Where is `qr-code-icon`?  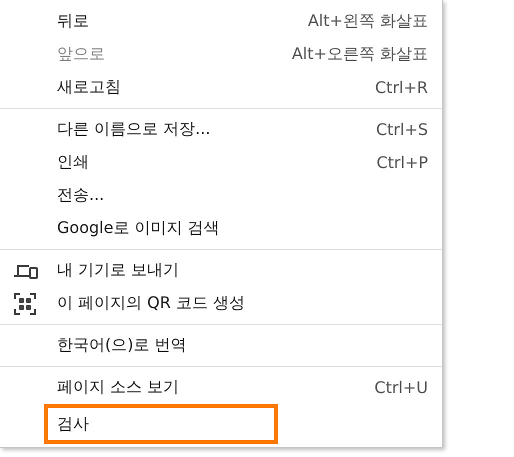 qr-code-icon is located at coordinates (25, 303).